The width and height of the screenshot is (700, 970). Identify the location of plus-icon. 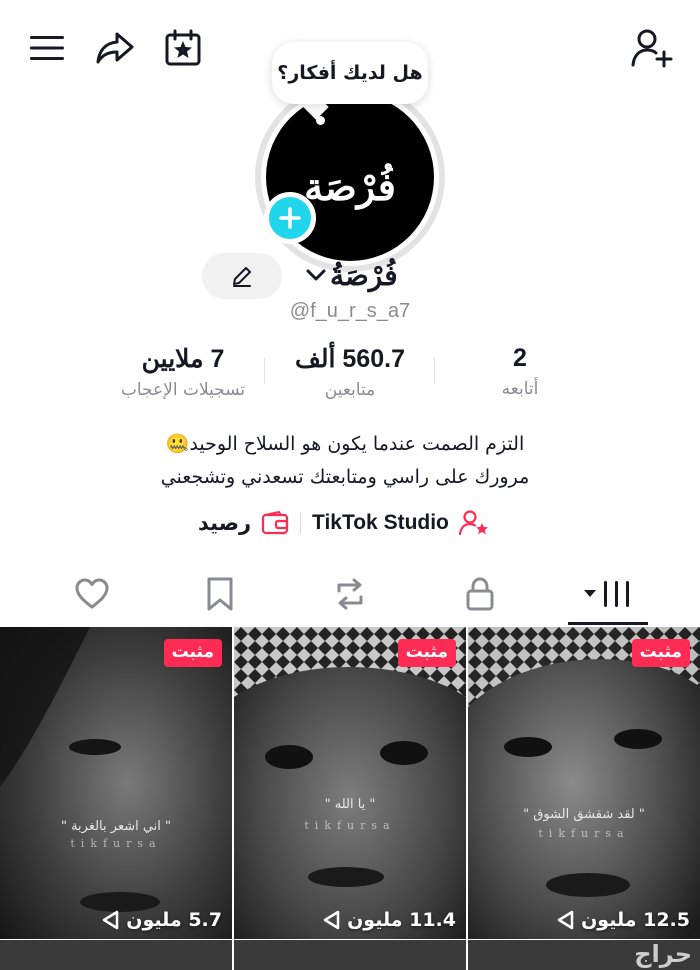
(290, 218).